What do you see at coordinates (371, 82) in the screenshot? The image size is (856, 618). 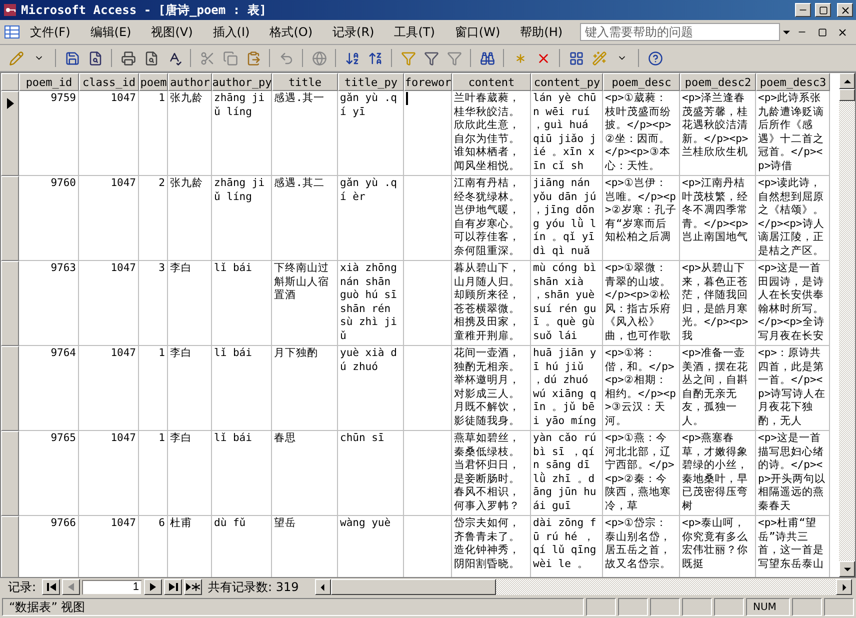 I see `column-header: title_py` at bounding box center [371, 82].